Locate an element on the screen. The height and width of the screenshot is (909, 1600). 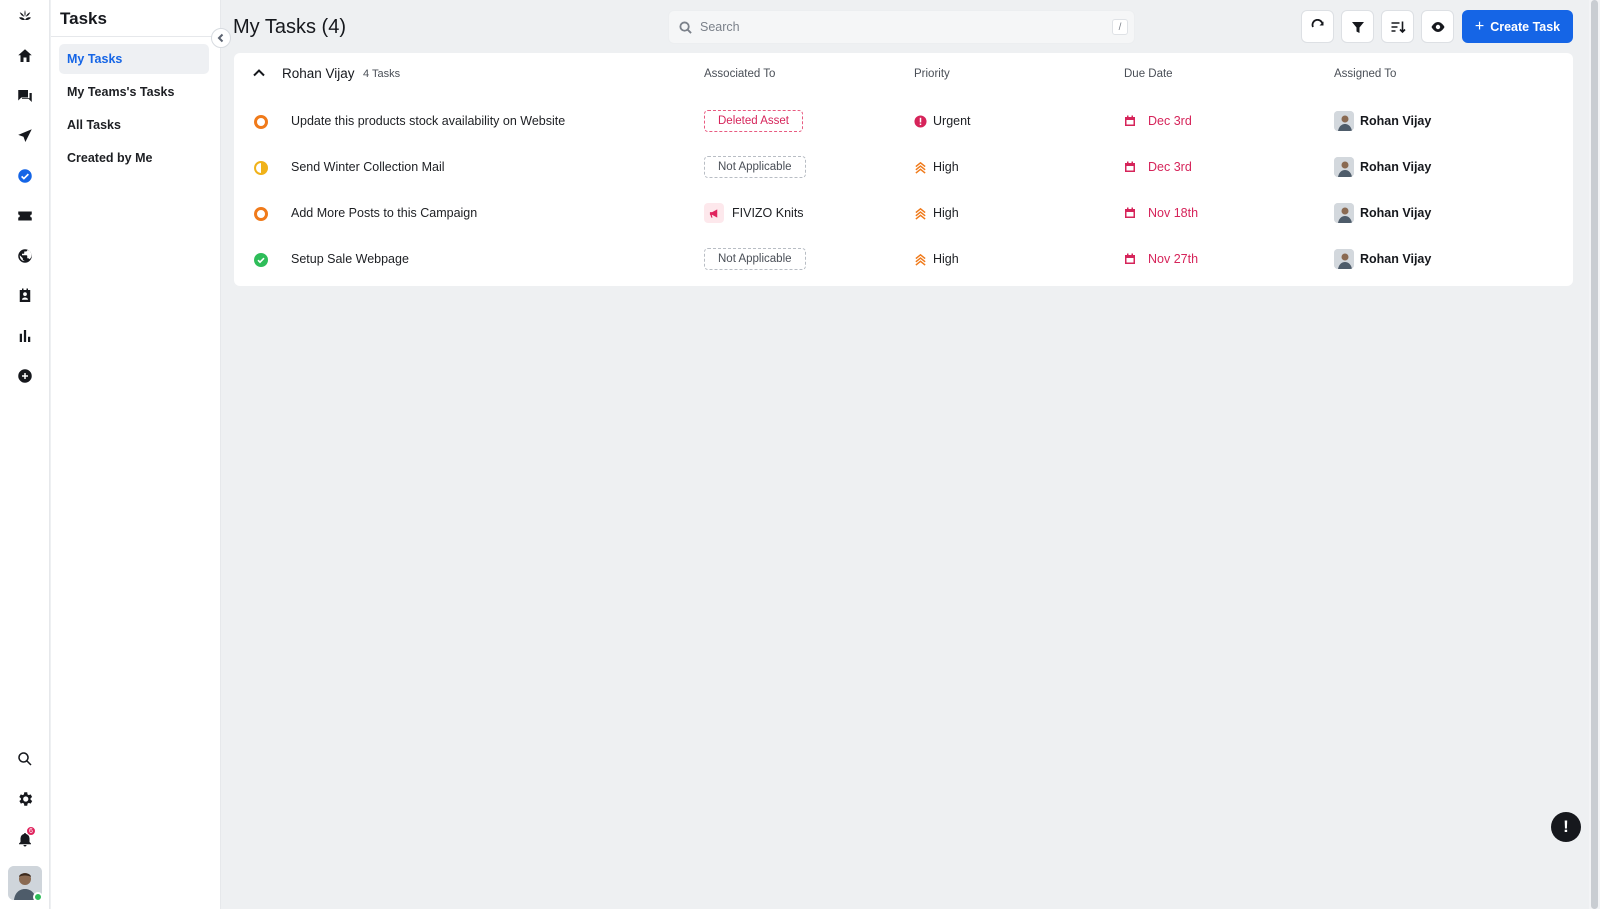
view-button is located at coordinates (1437, 26).